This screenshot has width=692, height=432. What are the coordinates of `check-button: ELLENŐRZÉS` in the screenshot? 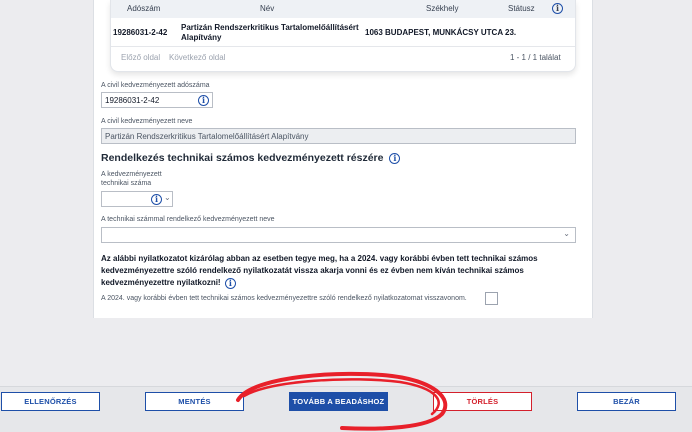 It's located at (50, 401).